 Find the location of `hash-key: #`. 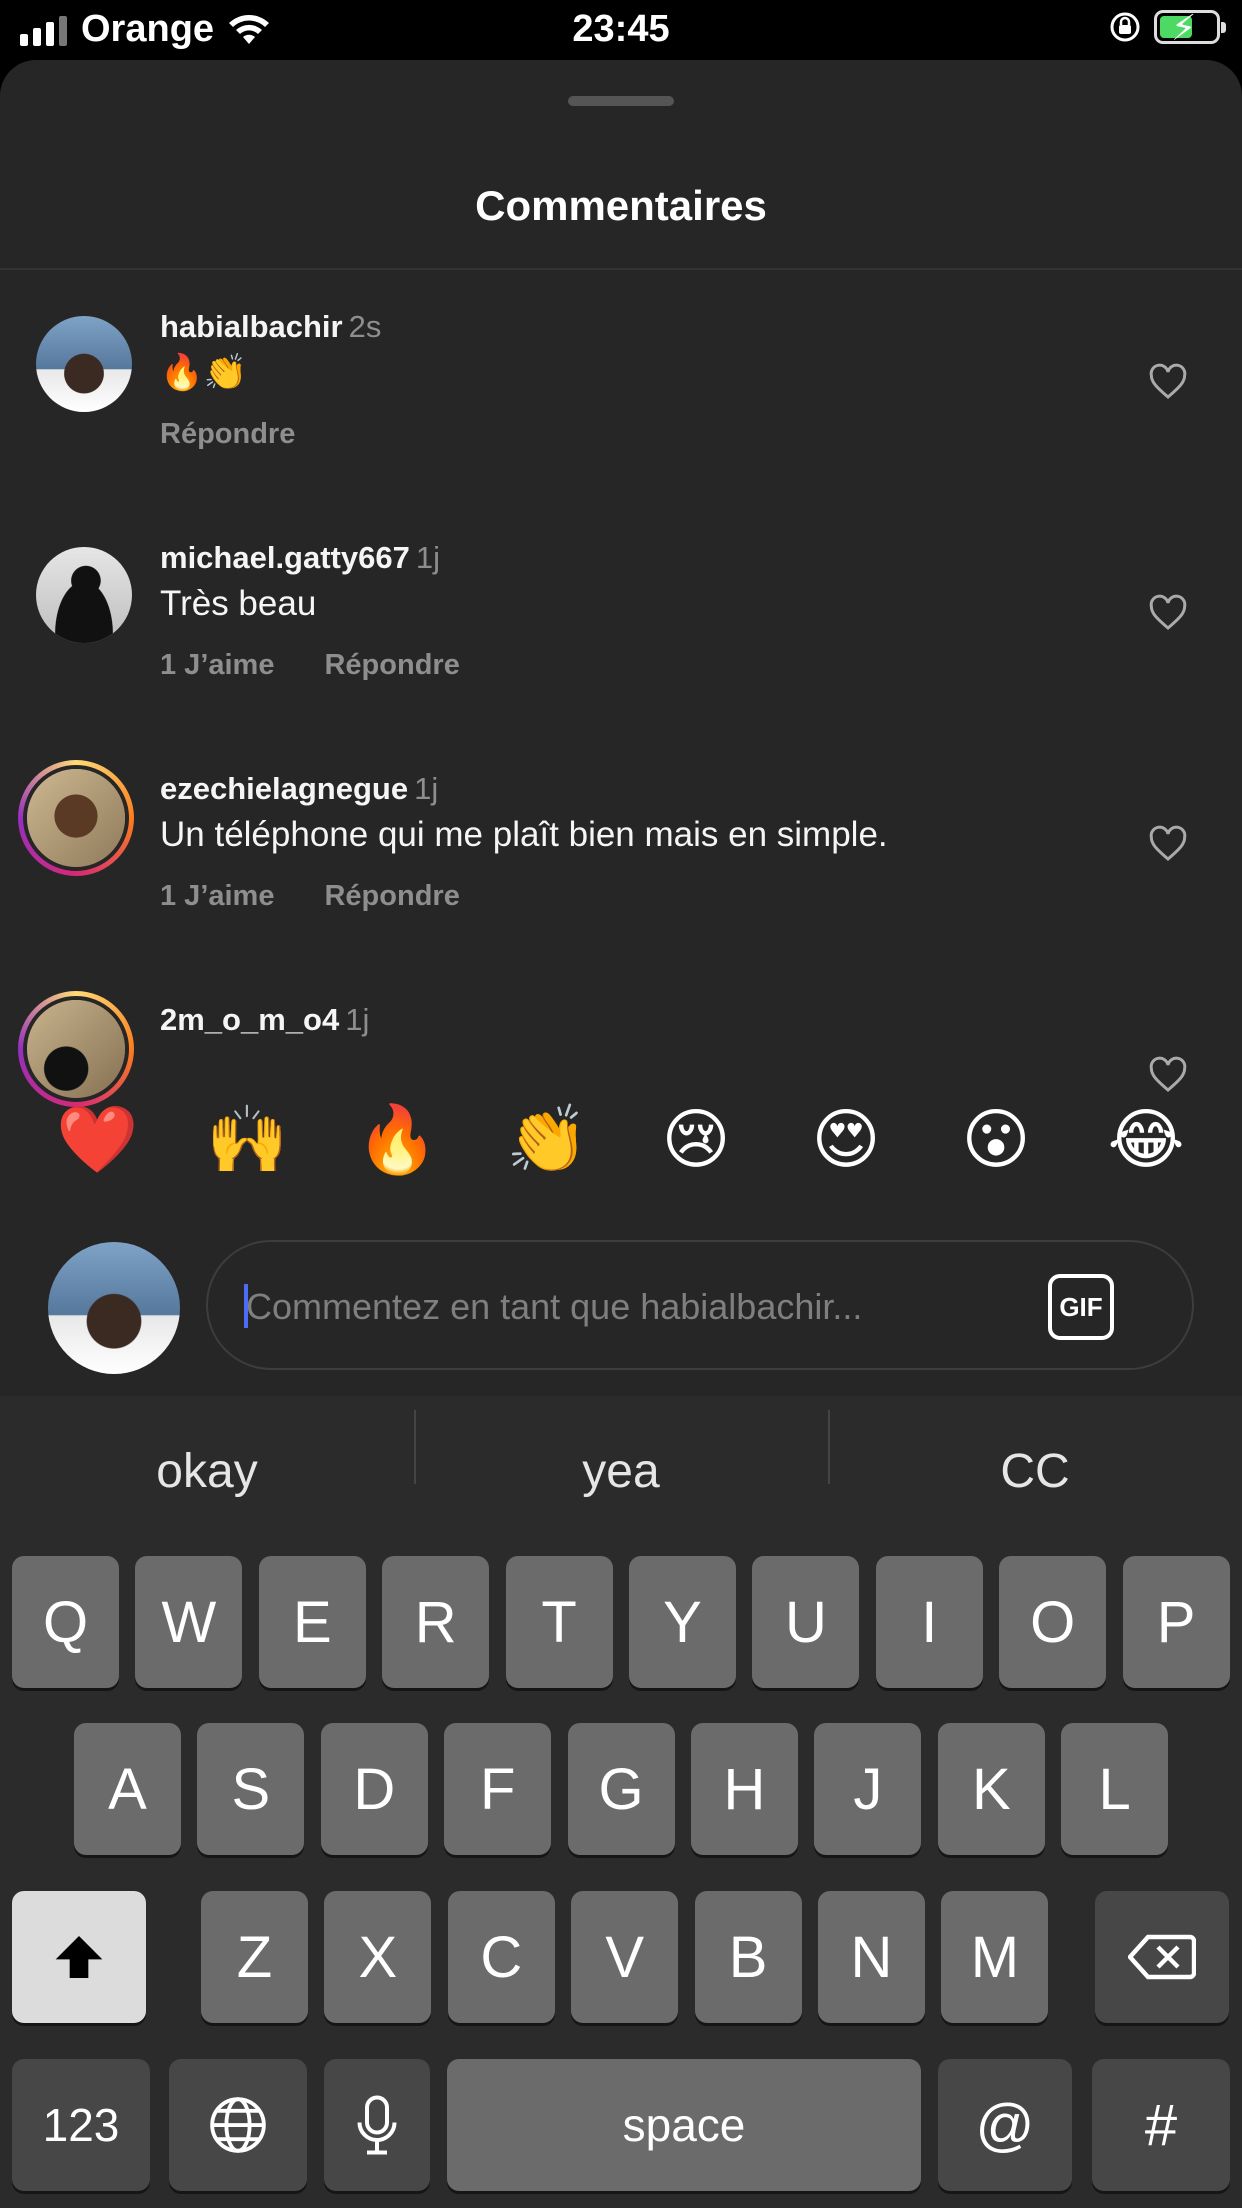

hash-key: # is located at coordinates (1161, 2125).